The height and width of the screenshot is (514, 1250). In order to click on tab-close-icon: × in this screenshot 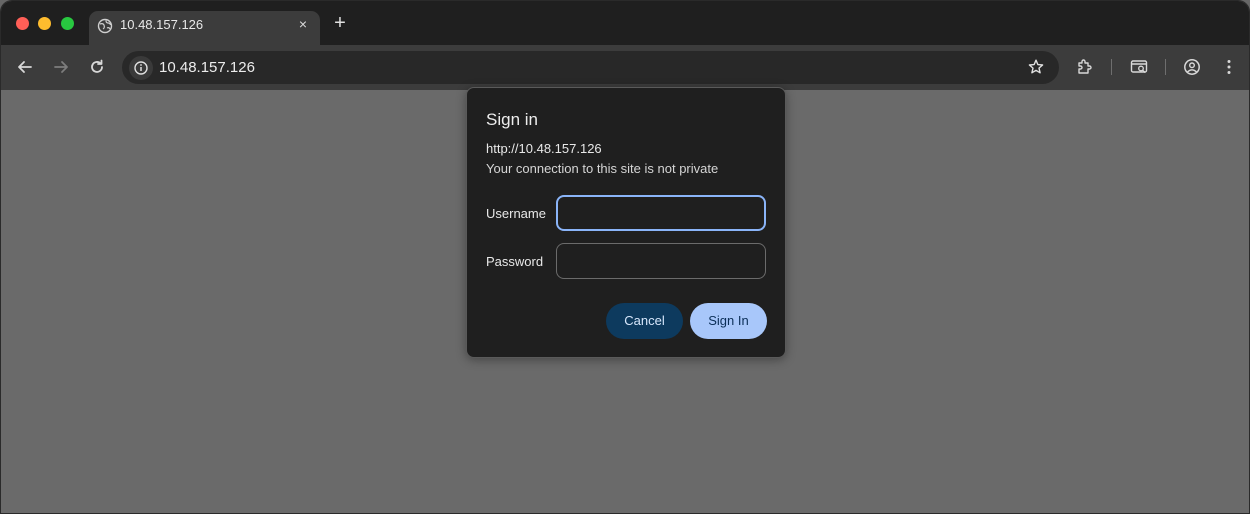, I will do `click(303, 24)`.